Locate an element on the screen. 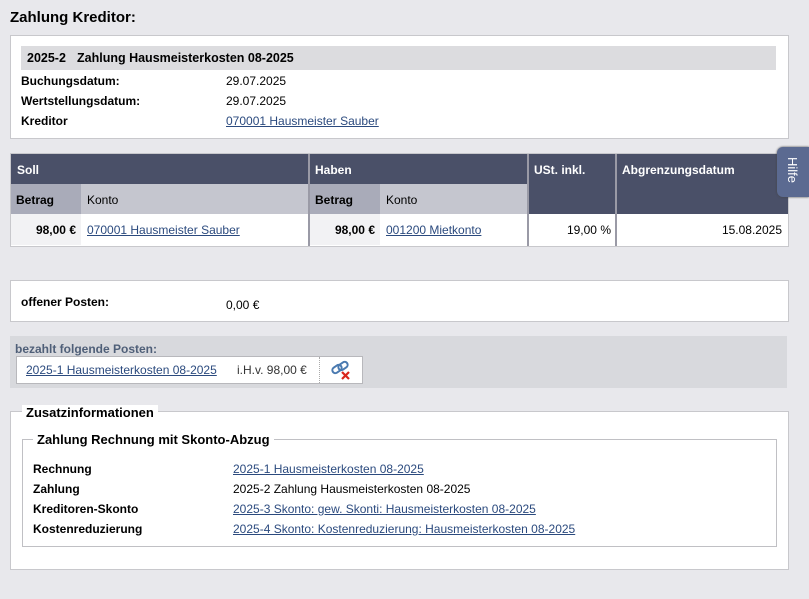  haben-betrag-value: 98,00 € is located at coordinates (354, 230).